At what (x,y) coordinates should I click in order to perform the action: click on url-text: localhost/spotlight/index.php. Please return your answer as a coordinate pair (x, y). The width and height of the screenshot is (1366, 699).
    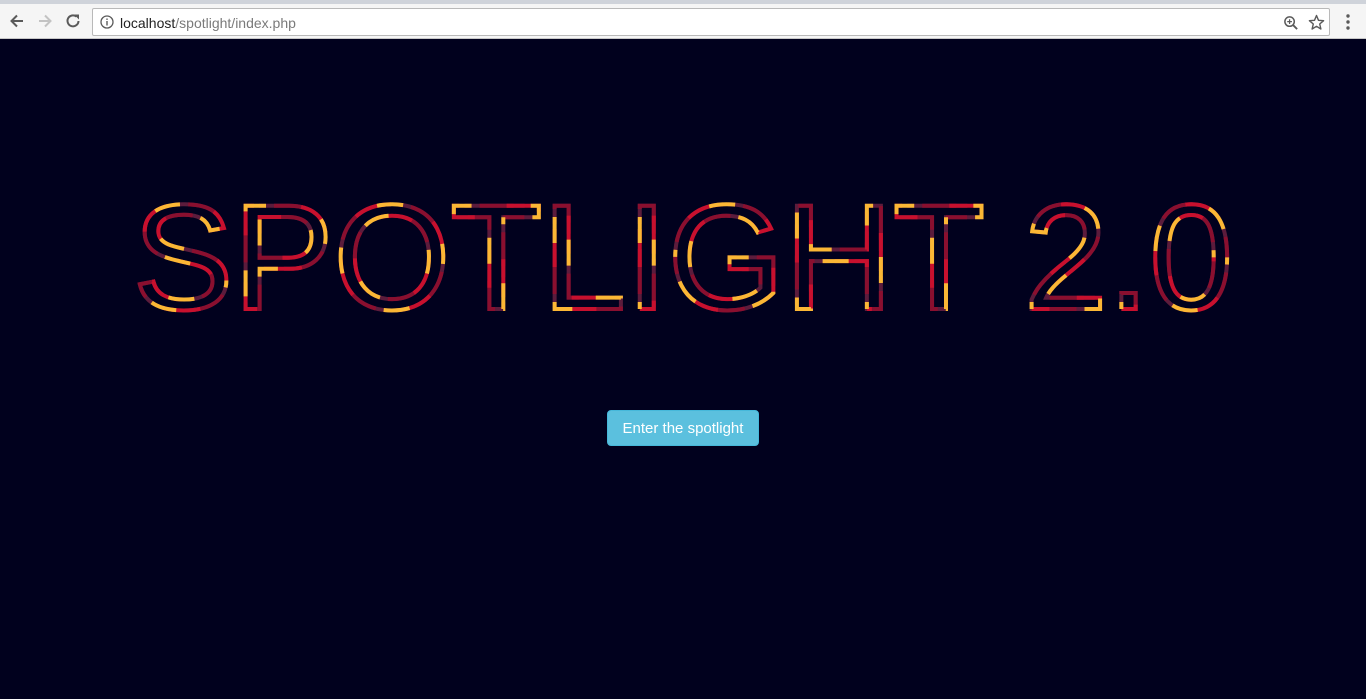
    Looking at the image, I should click on (208, 23).